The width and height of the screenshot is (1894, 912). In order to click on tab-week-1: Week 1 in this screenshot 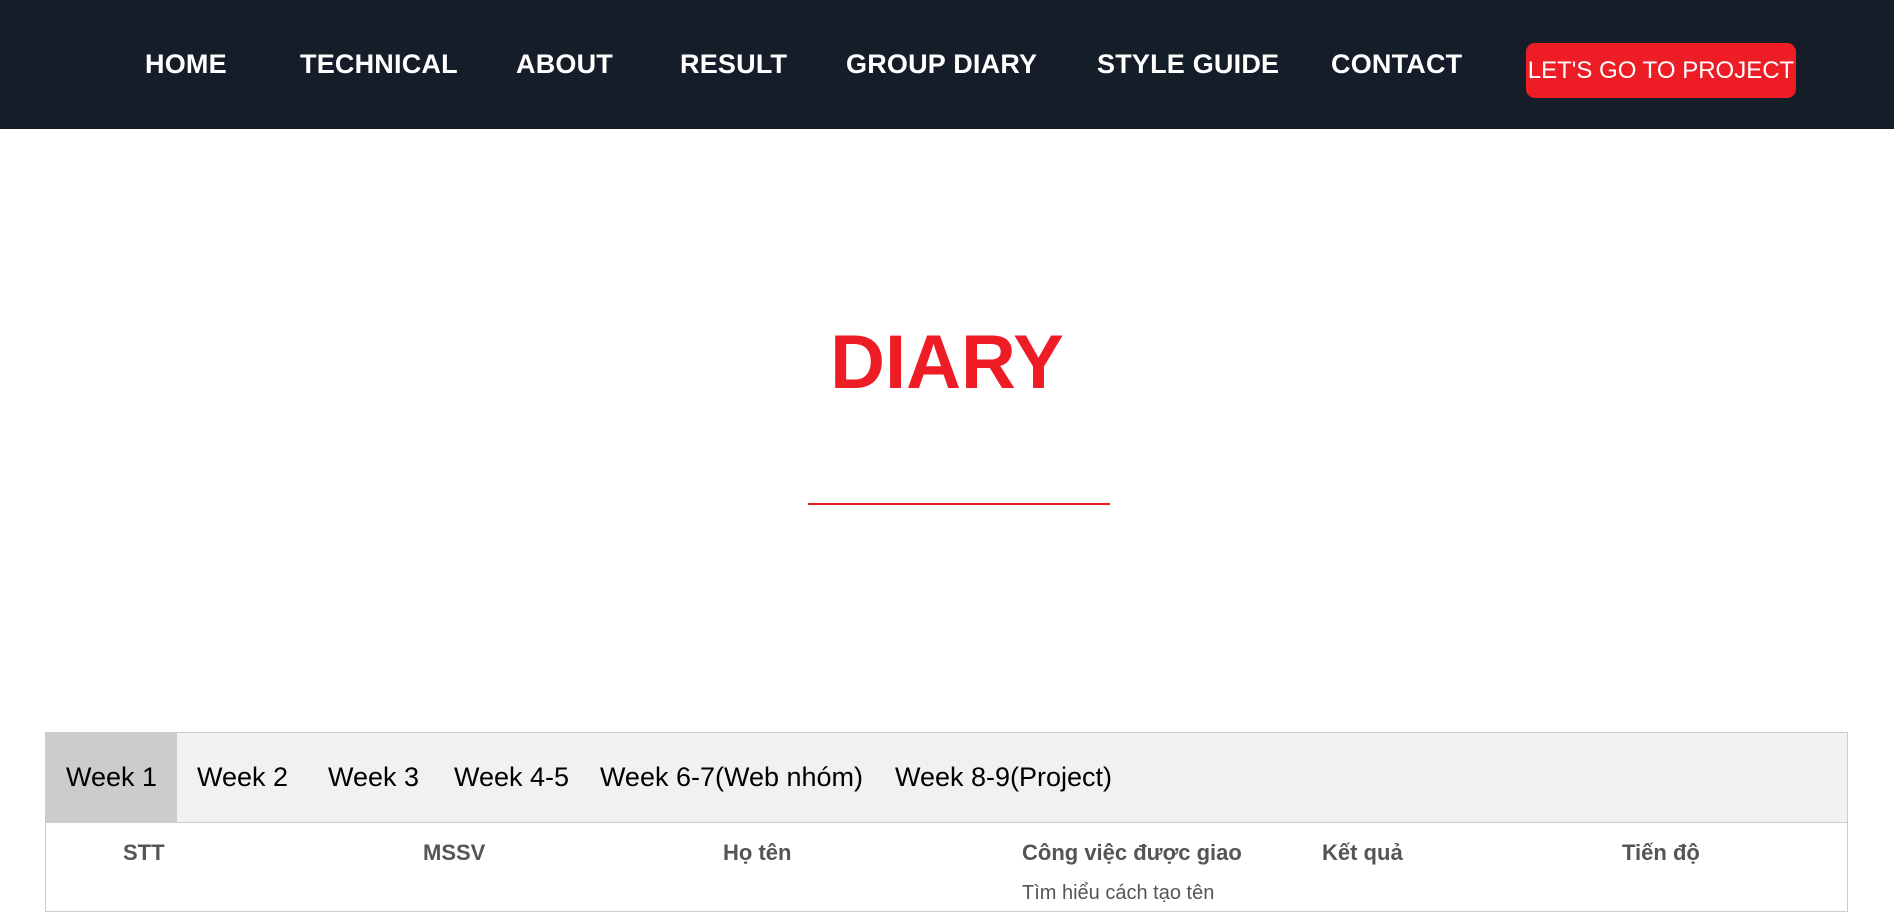, I will do `click(111, 777)`.